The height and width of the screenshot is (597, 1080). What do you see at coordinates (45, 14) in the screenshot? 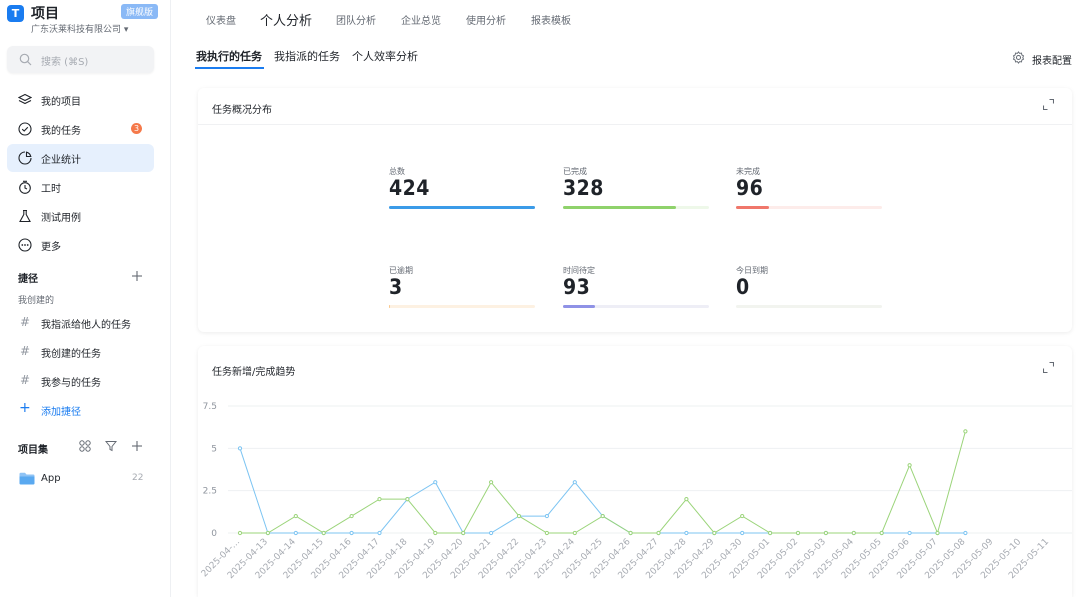
I see `app-title: 项目` at bounding box center [45, 14].